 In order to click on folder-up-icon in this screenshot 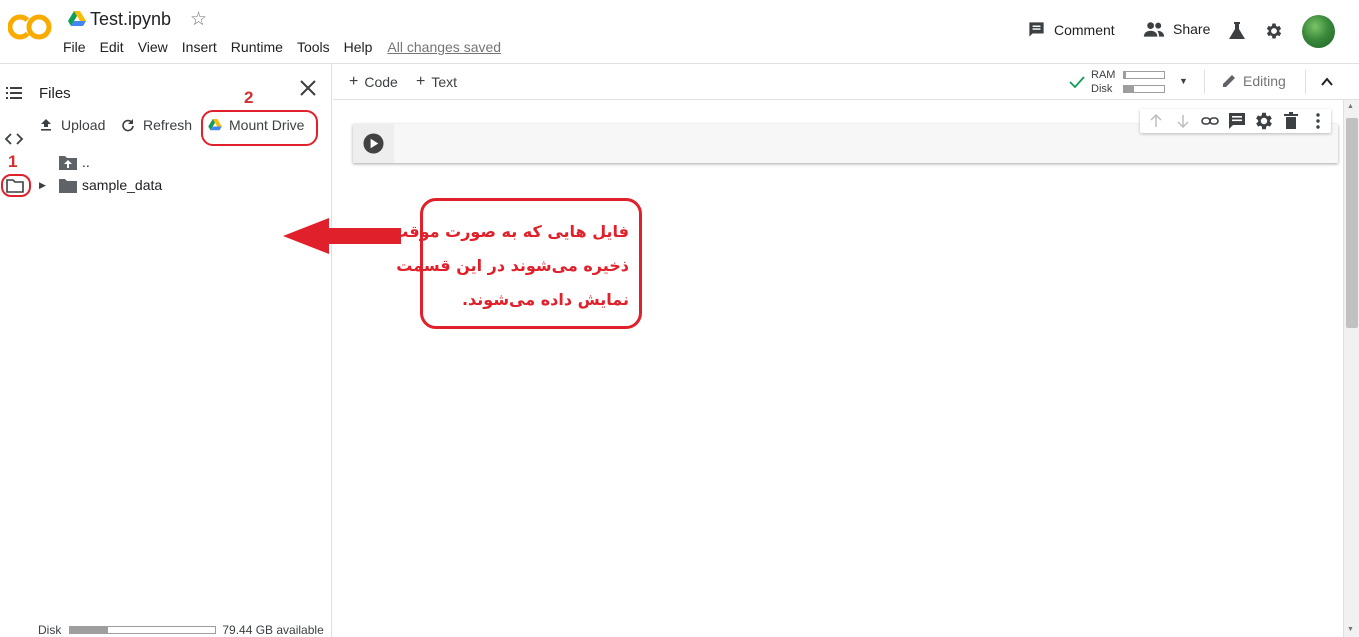, I will do `click(68, 162)`.